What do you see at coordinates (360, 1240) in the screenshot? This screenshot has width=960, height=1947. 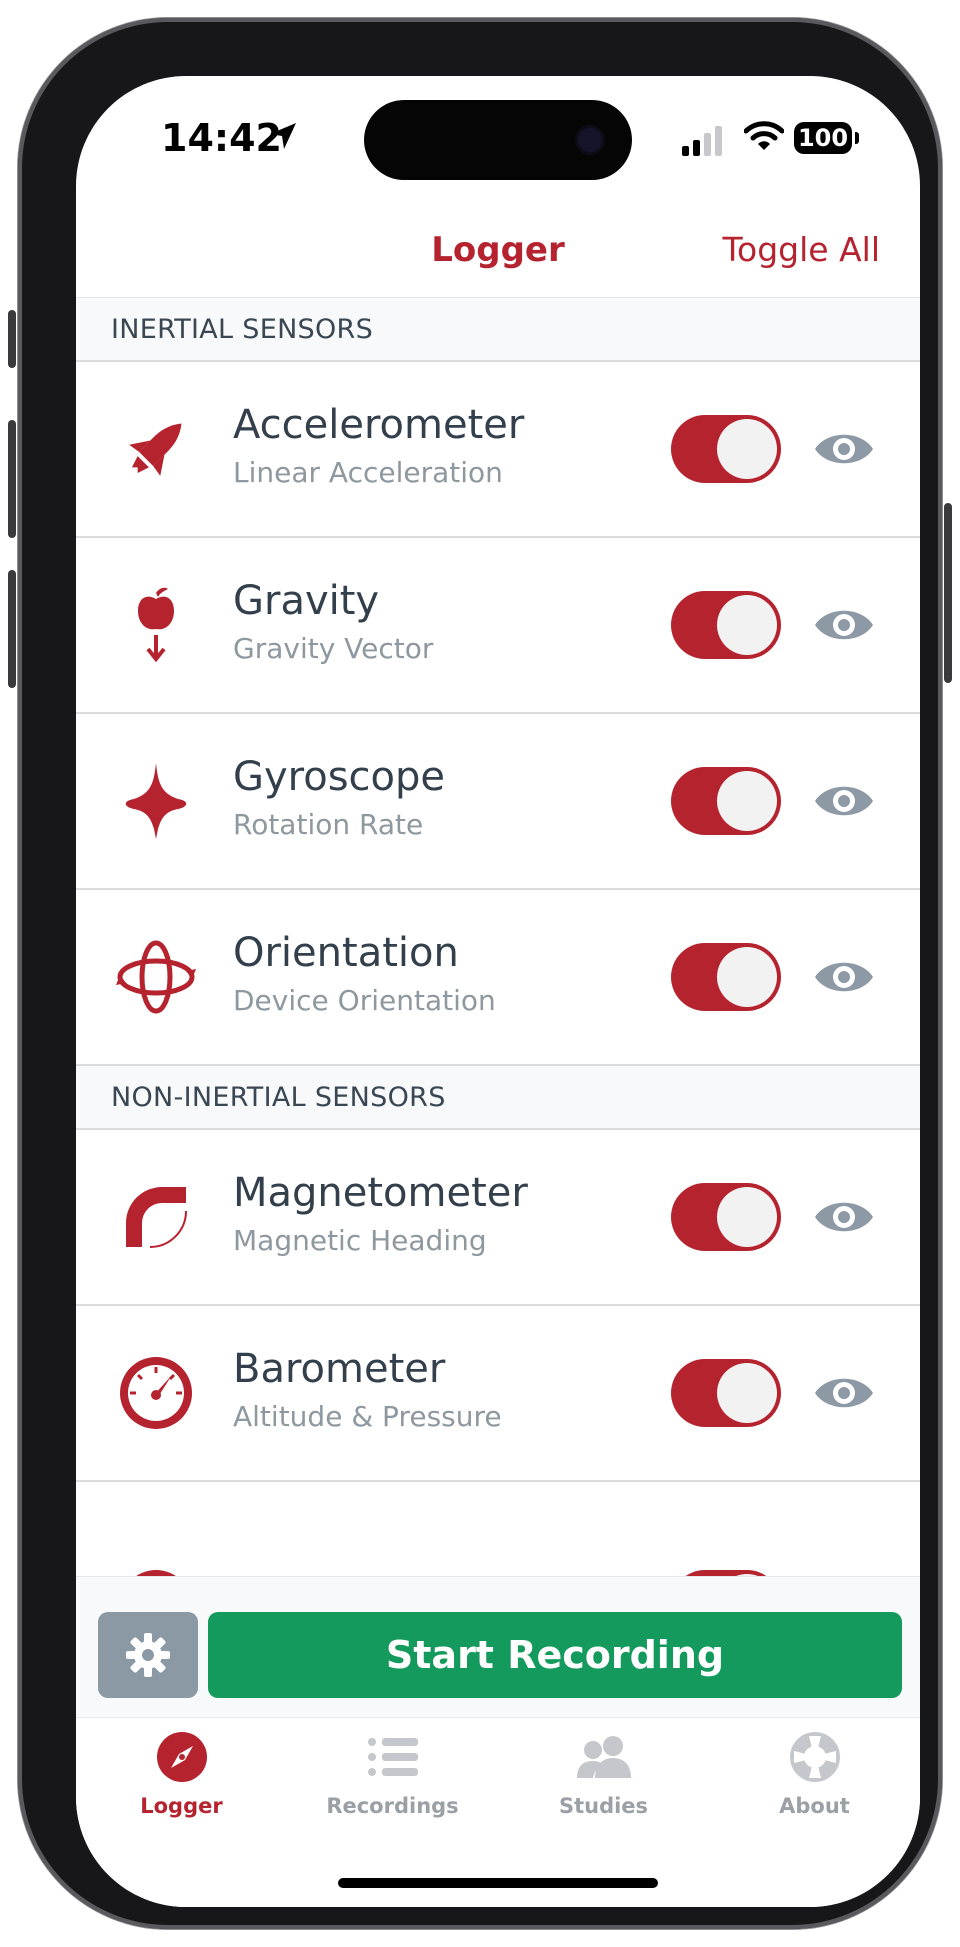 I see `sensor-subtitle: Magnetic Heading` at bounding box center [360, 1240].